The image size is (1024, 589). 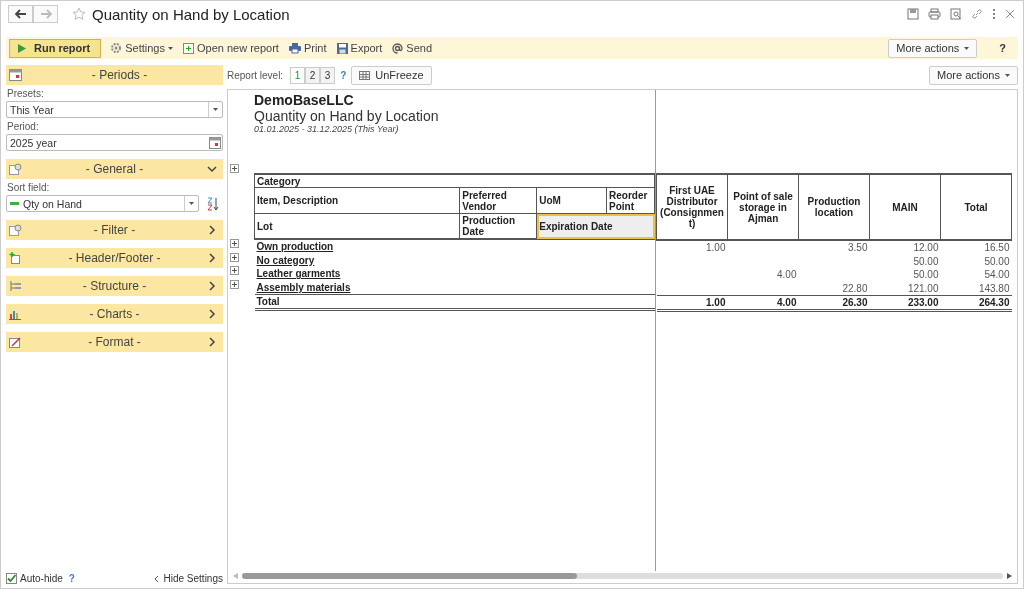 I want to click on total-cell: 264.30, so click(x=994, y=302).